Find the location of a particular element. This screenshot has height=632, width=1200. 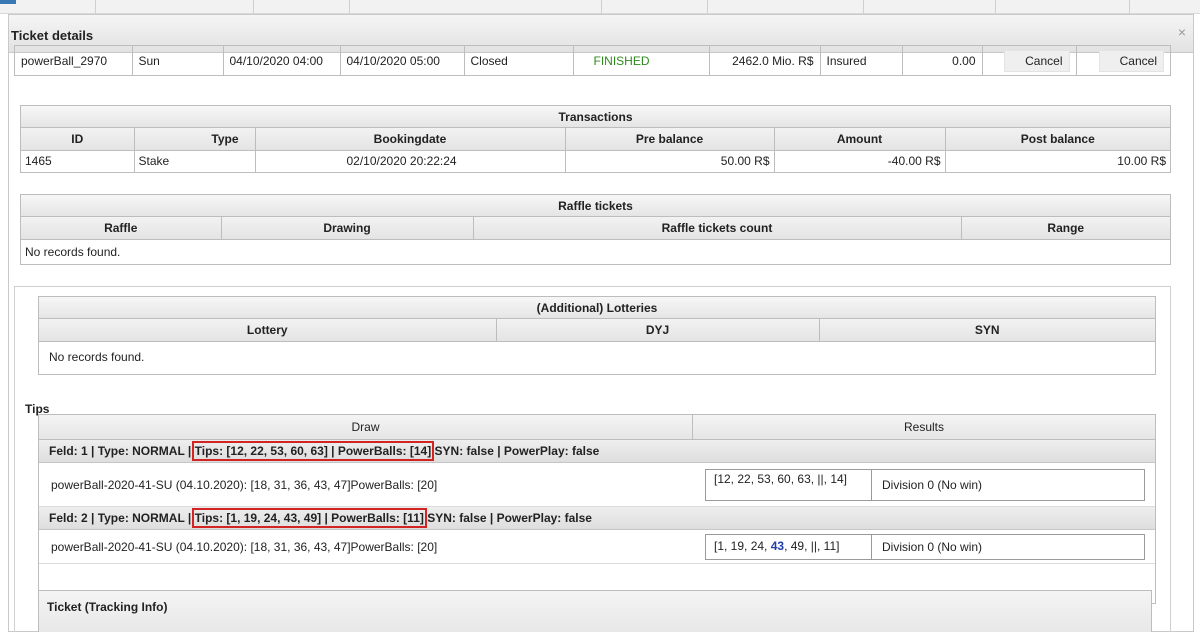

col-dyj: DYJ is located at coordinates (658, 330).